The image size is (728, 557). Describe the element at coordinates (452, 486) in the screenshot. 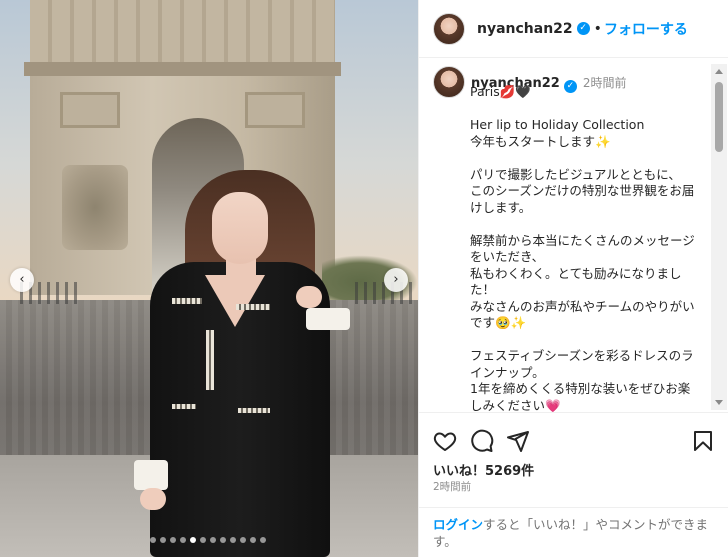

I see `post-time: 2時間前` at that location.